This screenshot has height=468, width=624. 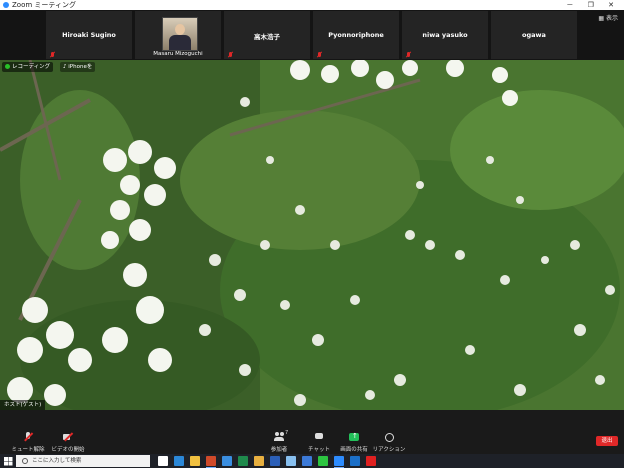 I want to click on participant-tile: ogawa, so click(x=534, y=35).